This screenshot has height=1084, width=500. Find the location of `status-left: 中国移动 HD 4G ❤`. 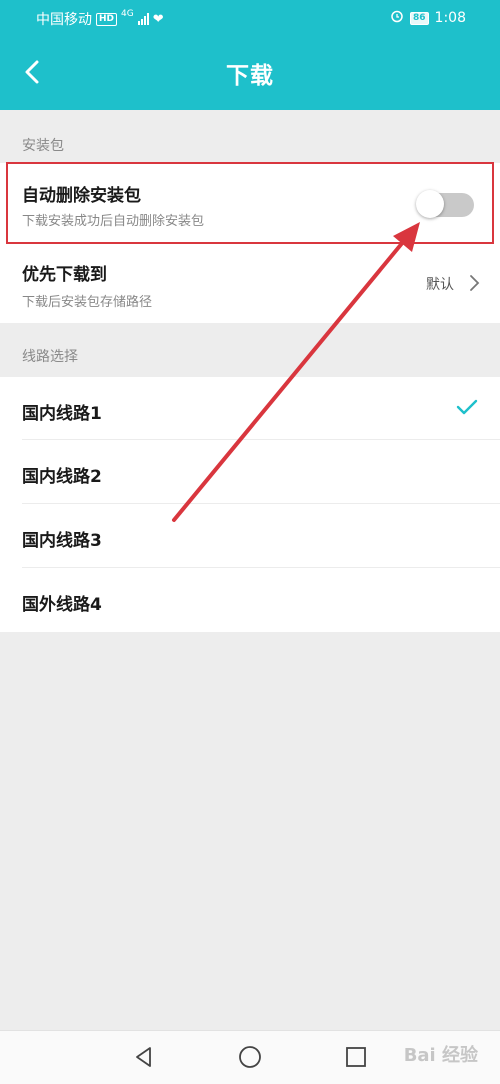

status-left: 中国移动 HD 4G ❤ is located at coordinates (100, 19).